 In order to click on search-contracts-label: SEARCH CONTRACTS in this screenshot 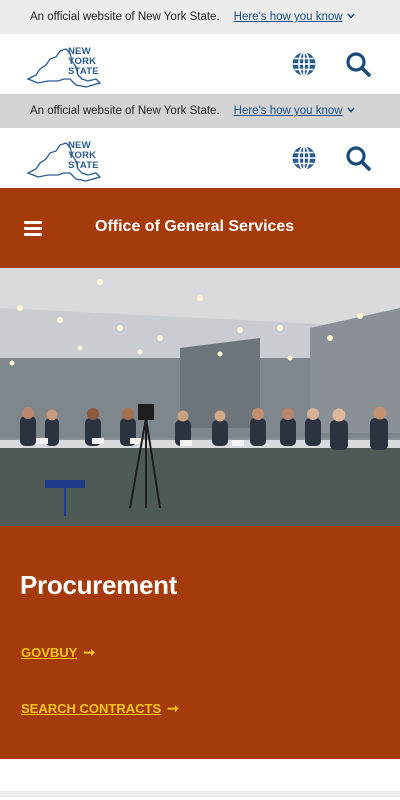, I will do `click(91, 708)`.